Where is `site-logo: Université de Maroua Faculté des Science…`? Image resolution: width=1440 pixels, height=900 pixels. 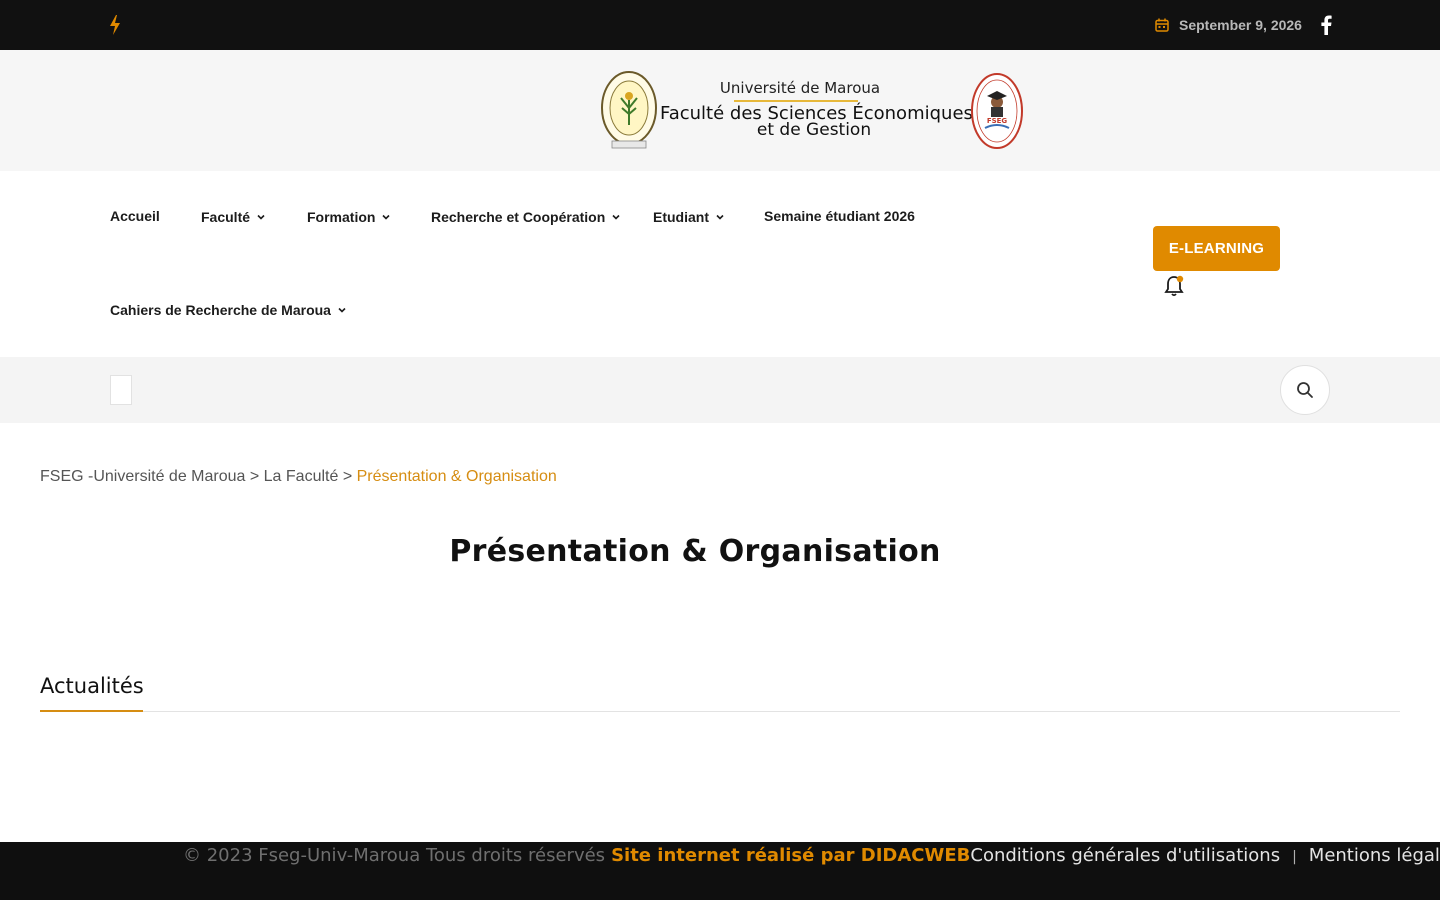
site-logo: Université de Maroua Faculté des Science… is located at coordinates (812, 111).